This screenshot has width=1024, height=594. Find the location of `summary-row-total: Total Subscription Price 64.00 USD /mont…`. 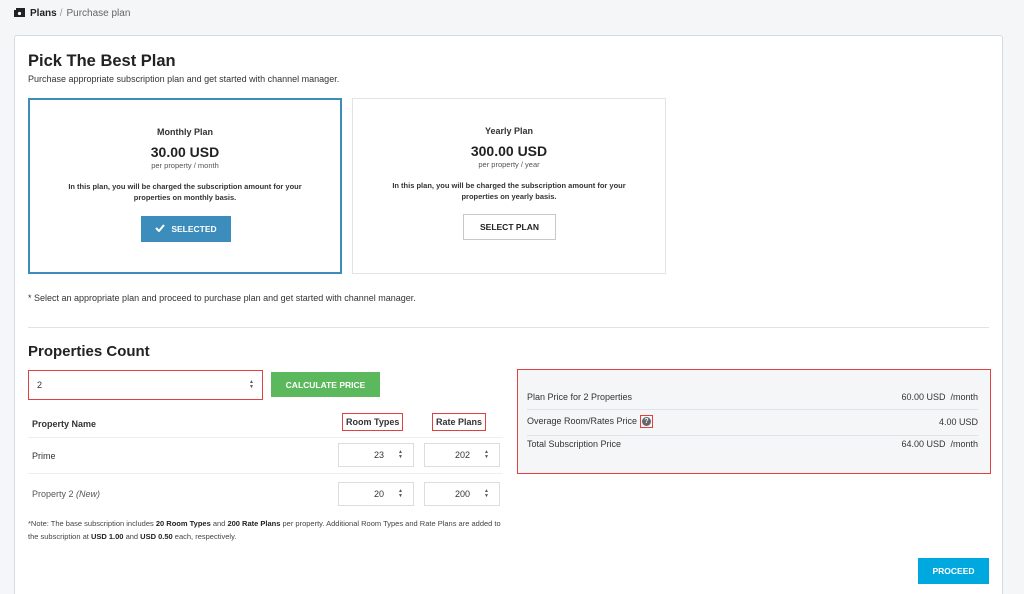

summary-row-total: Total Subscription Price 64.00 USD /mont… is located at coordinates (752, 444).